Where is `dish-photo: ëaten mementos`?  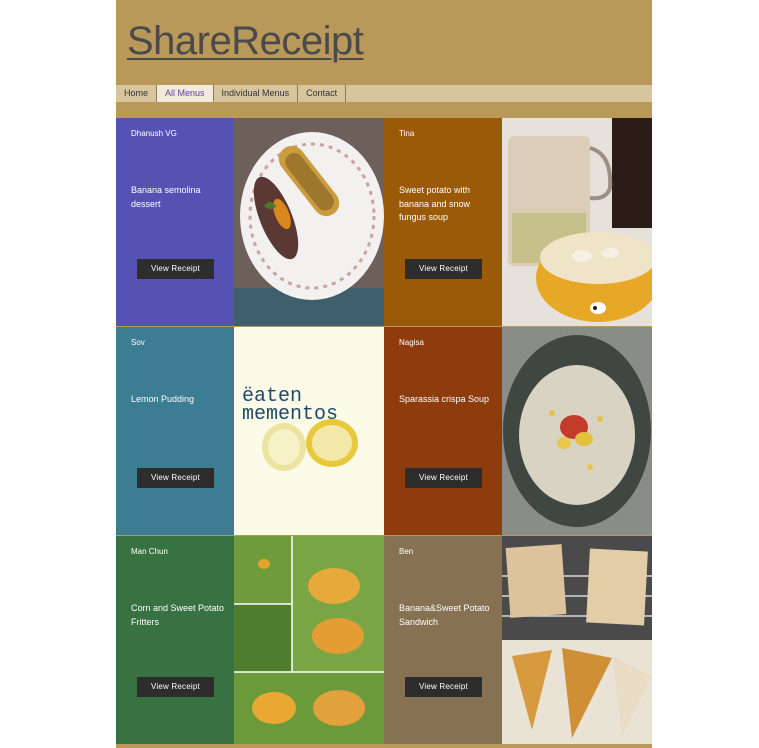
dish-photo: ëaten mementos is located at coordinates (309, 431).